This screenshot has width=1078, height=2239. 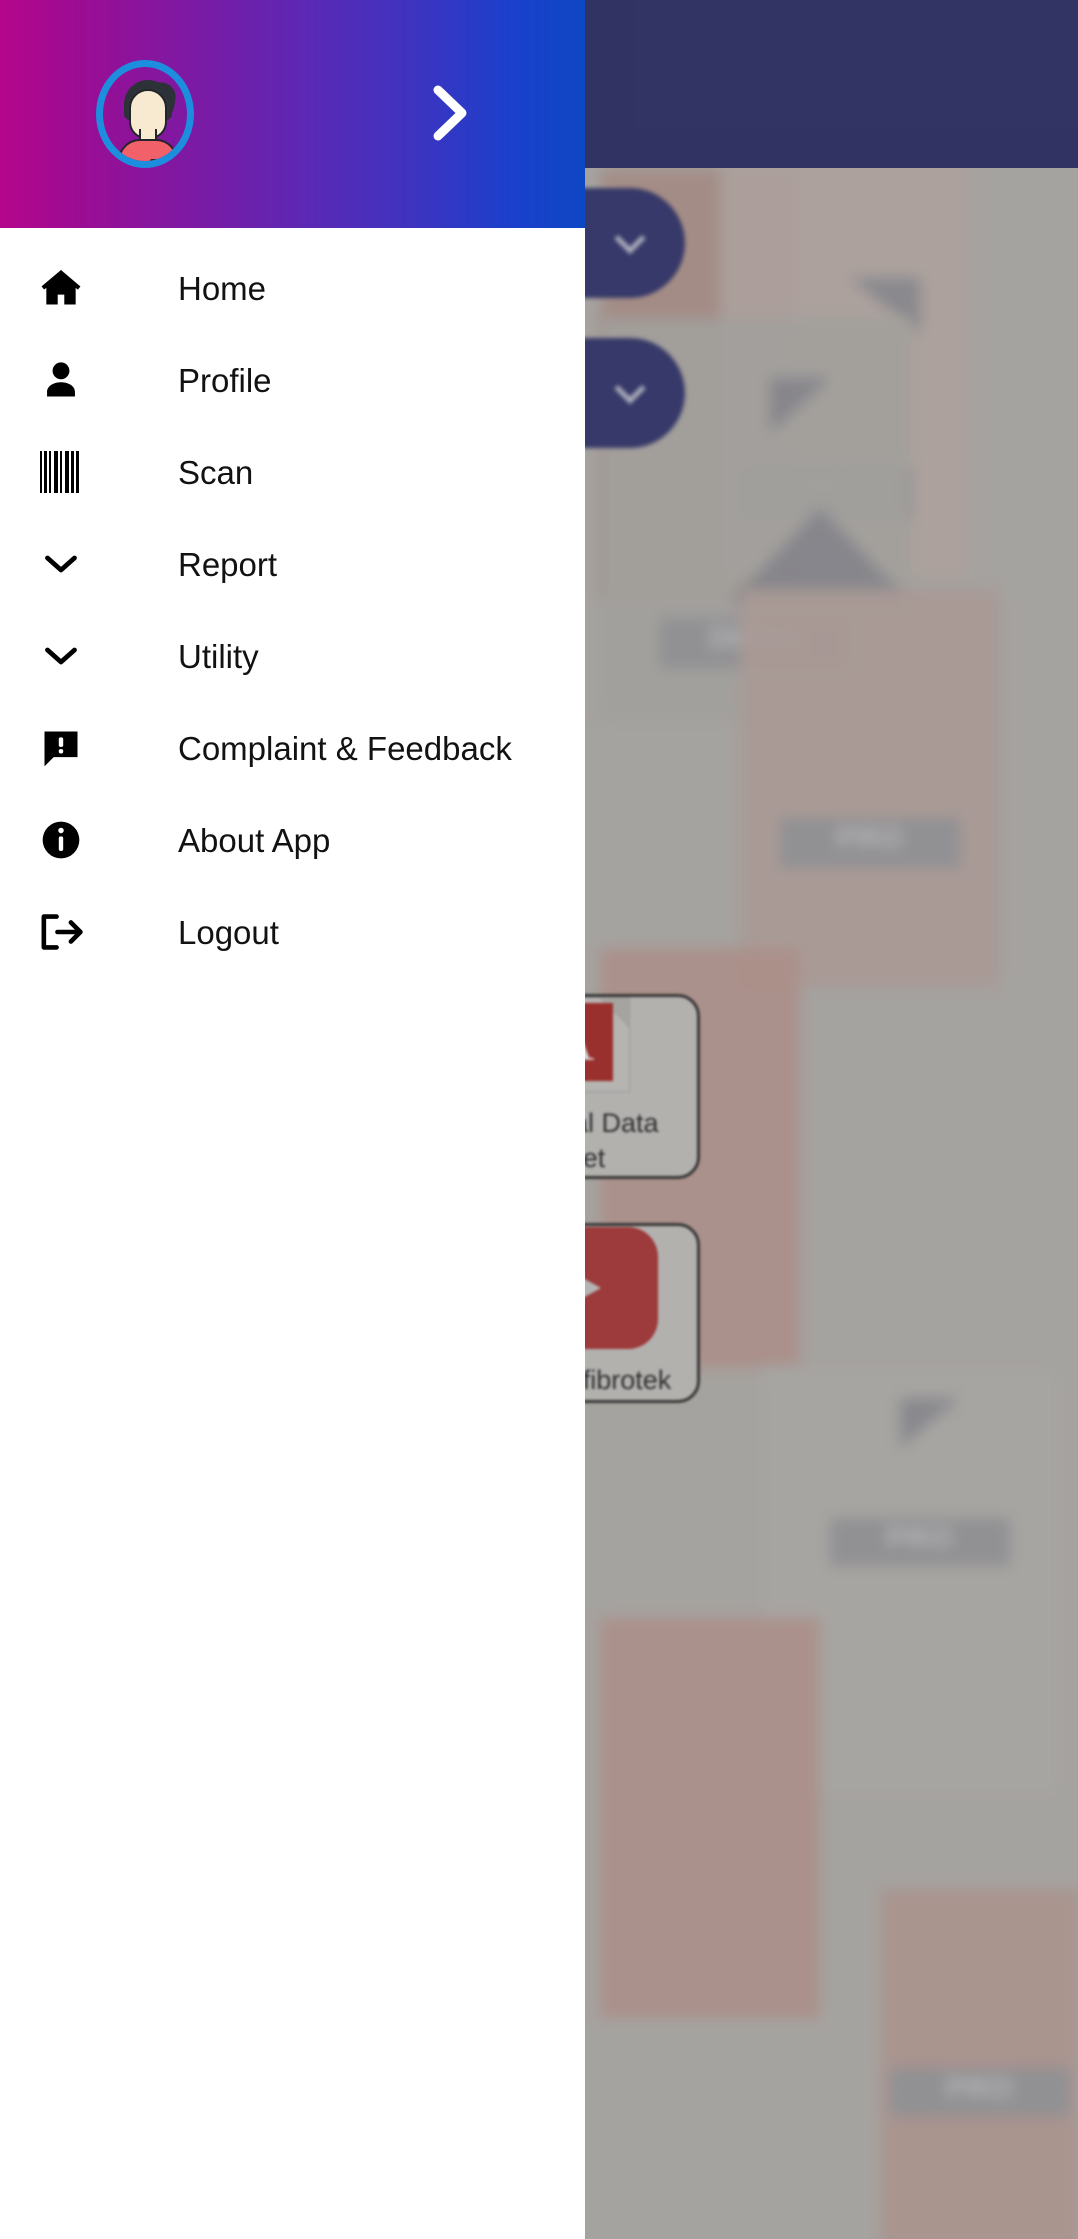 I want to click on menu-item-label: Logout, so click(x=228, y=932).